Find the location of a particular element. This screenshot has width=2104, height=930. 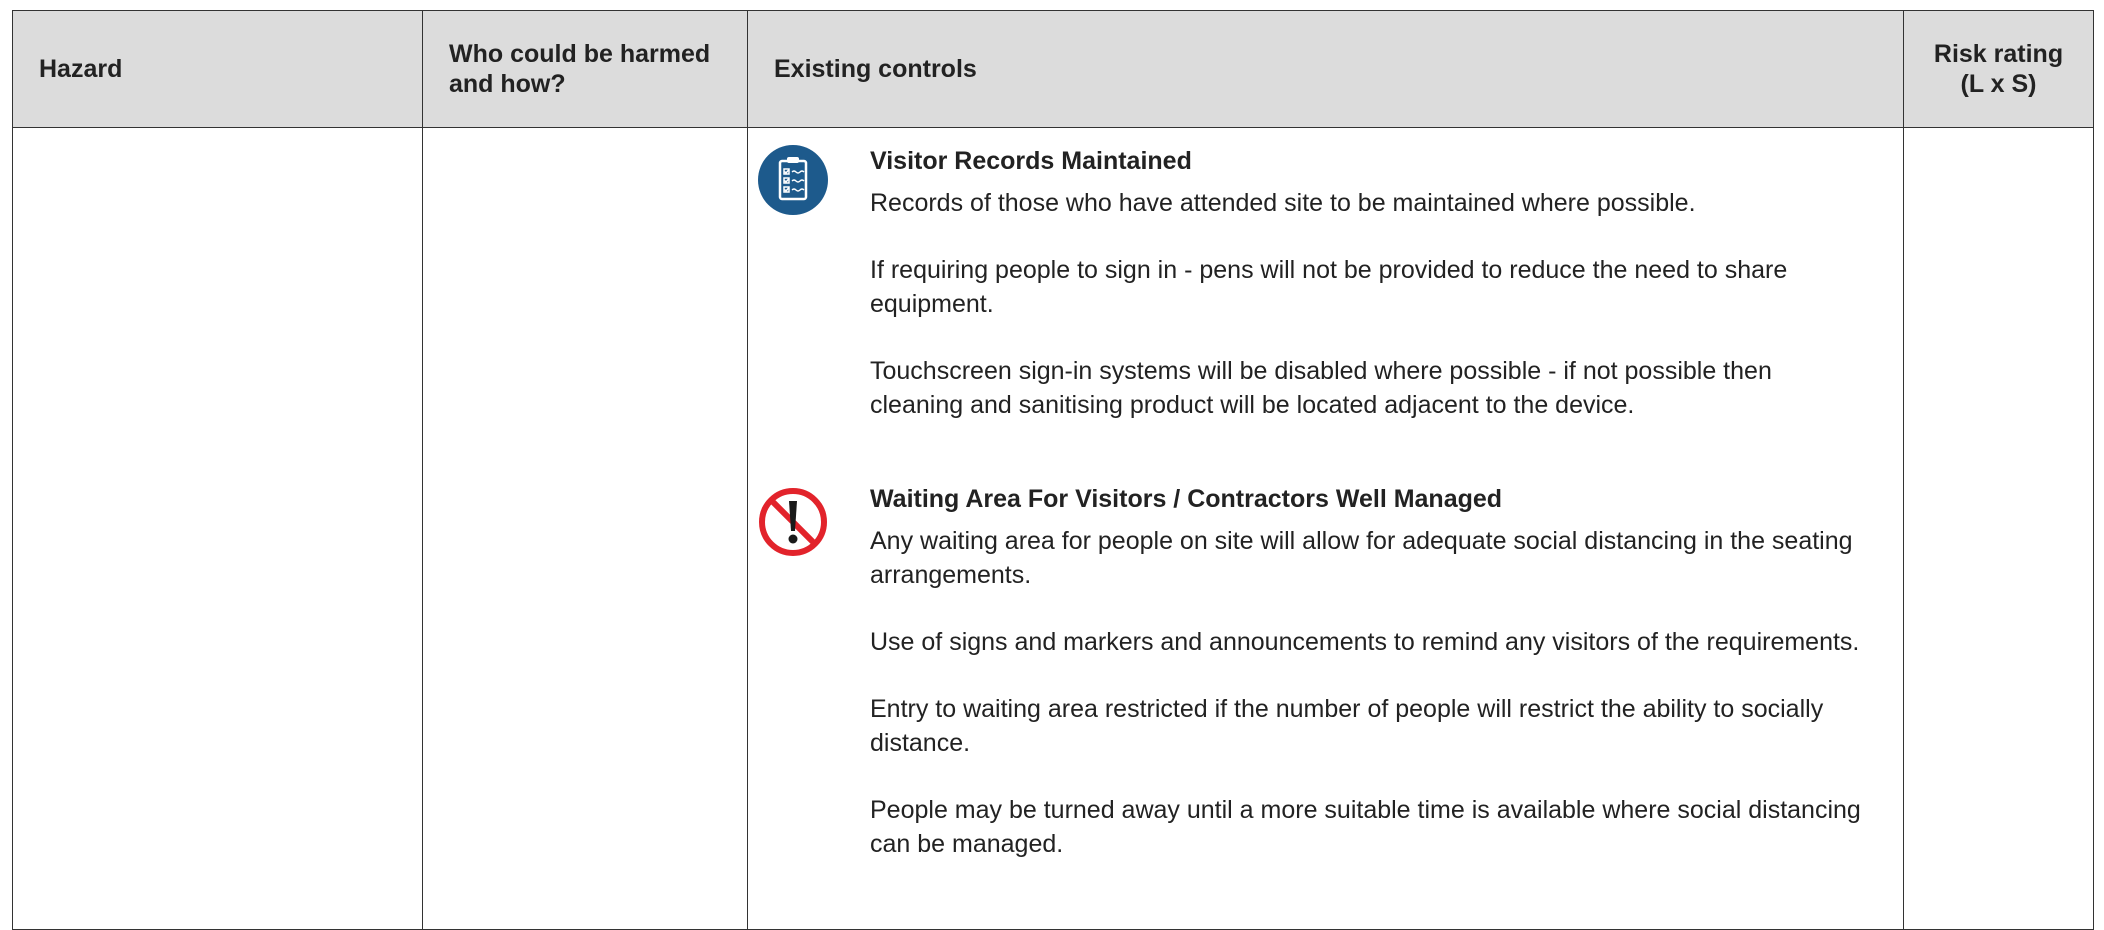

header-who-harmed: Who could be harmed and how? is located at coordinates (585, 69).